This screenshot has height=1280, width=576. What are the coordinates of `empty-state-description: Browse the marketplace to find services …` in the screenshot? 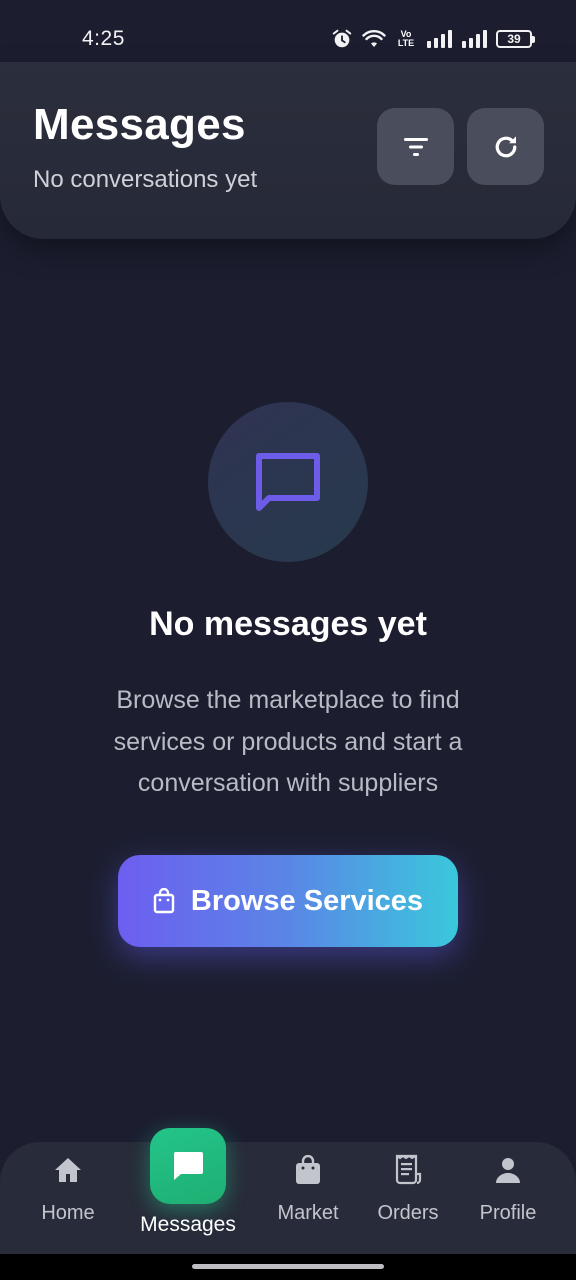 It's located at (288, 742).